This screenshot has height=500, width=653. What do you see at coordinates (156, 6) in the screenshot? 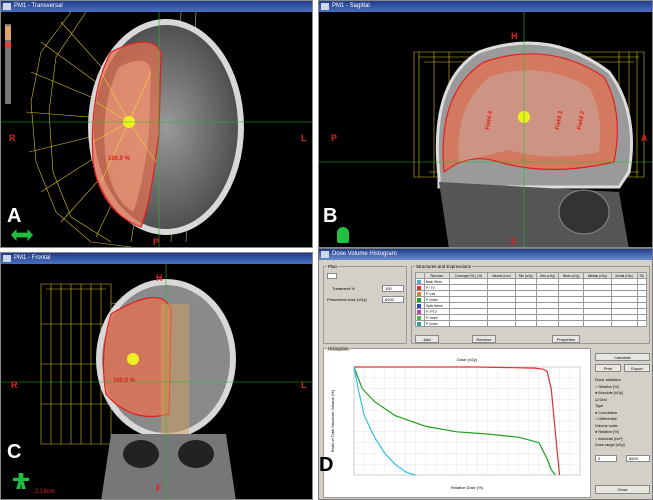
I see `panel-a-titlebar: PM1 - Transversal` at bounding box center [156, 6].